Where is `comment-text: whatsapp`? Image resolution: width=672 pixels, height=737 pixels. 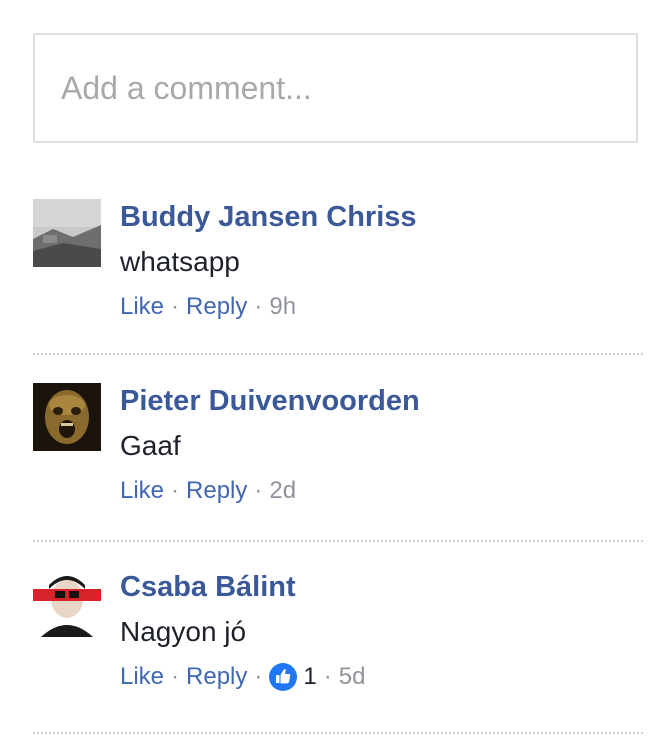
comment-text: whatsapp is located at coordinates (180, 261).